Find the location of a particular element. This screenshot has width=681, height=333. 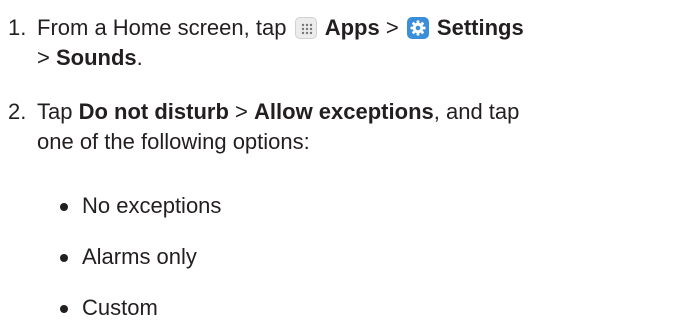

step-text-middle: , and tap is located at coordinates (476, 111).